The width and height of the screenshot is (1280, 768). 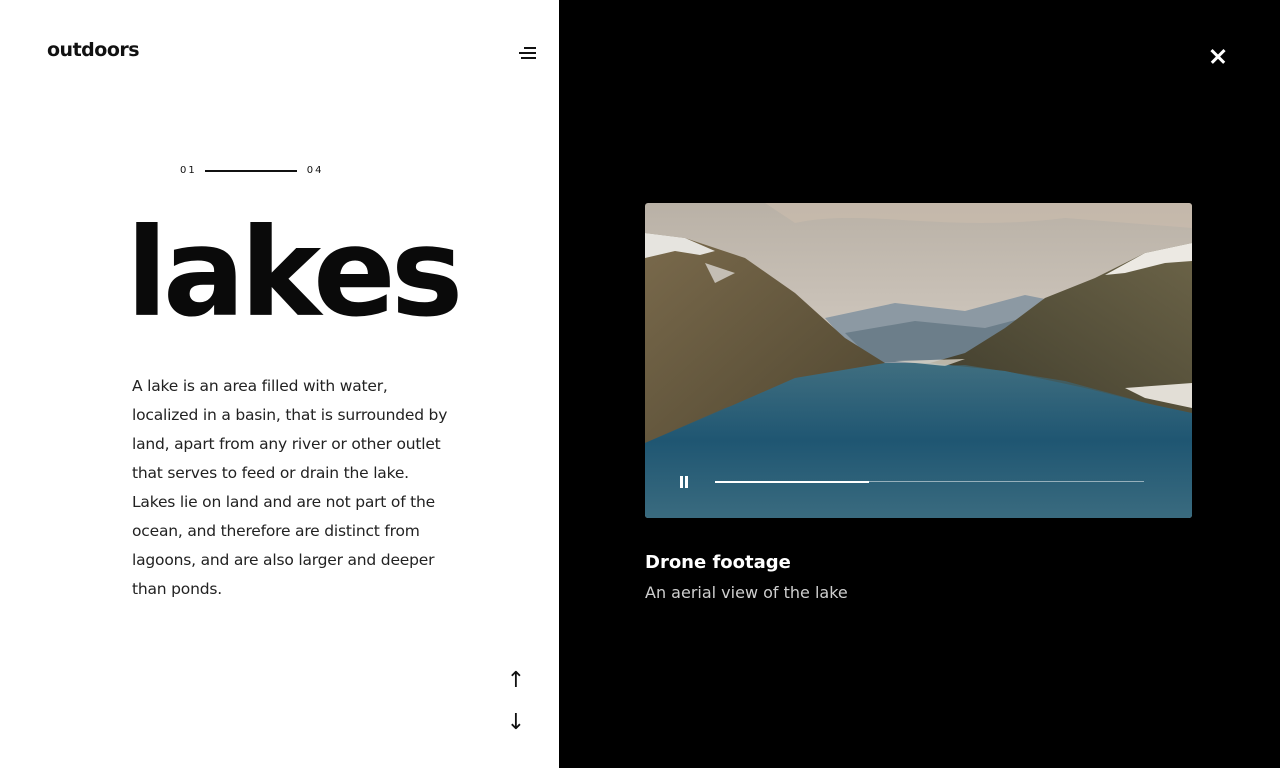 I want to click on slide-pager: 01 04, so click(x=251, y=170).